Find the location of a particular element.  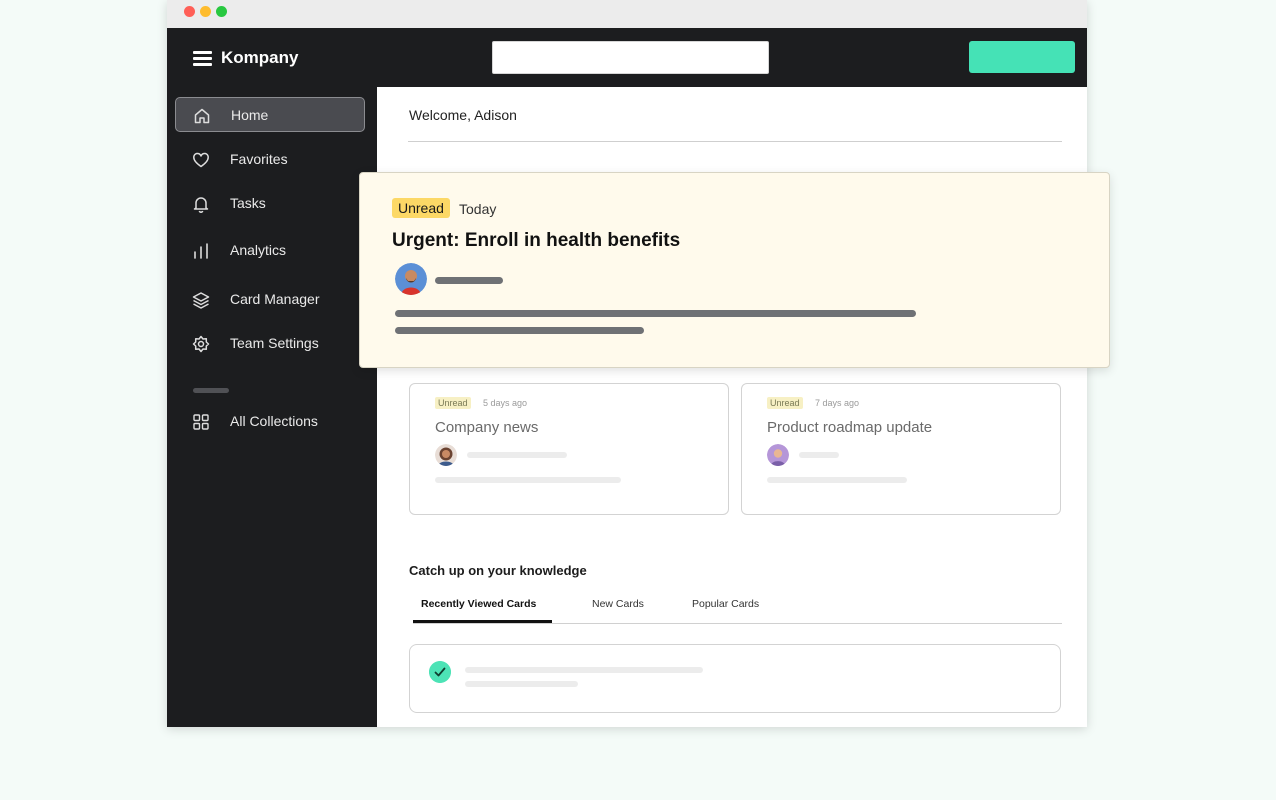

card-timestamp: 5 days ago is located at coordinates (505, 403).